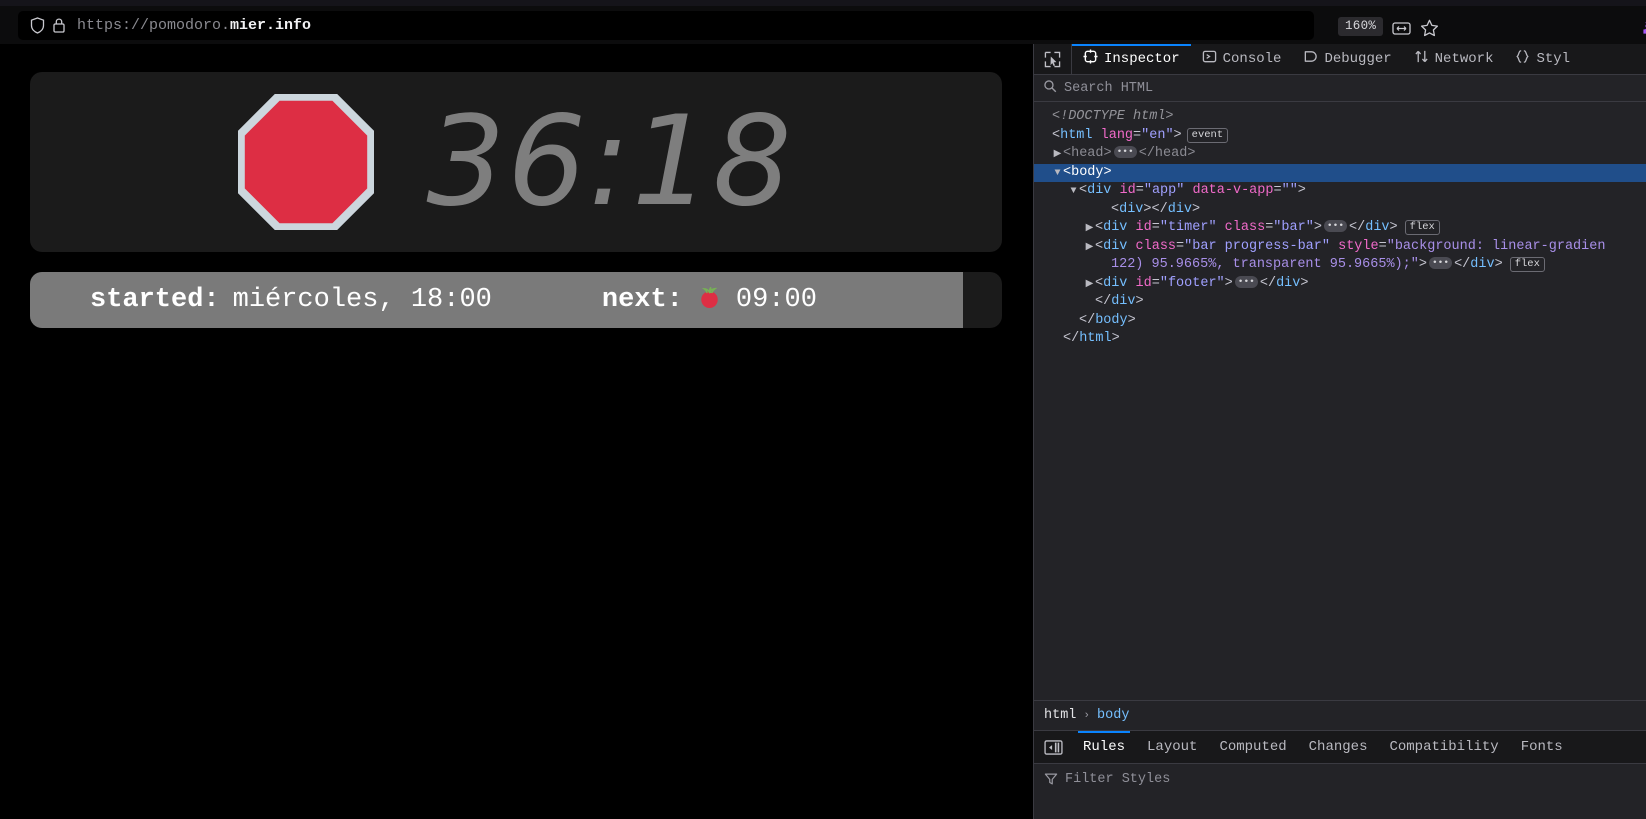 The image size is (1646, 819). I want to click on breadcrumb-item-body: body, so click(1113, 715).